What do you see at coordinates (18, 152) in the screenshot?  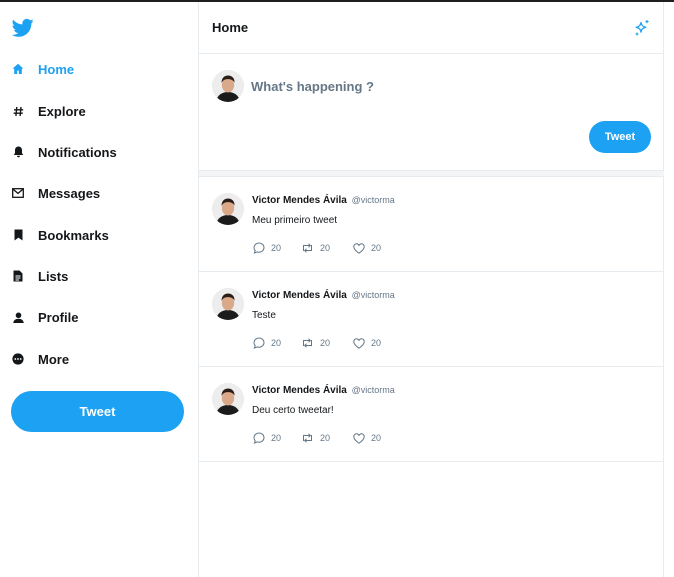 I see `bell-icon` at bounding box center [18, 152].